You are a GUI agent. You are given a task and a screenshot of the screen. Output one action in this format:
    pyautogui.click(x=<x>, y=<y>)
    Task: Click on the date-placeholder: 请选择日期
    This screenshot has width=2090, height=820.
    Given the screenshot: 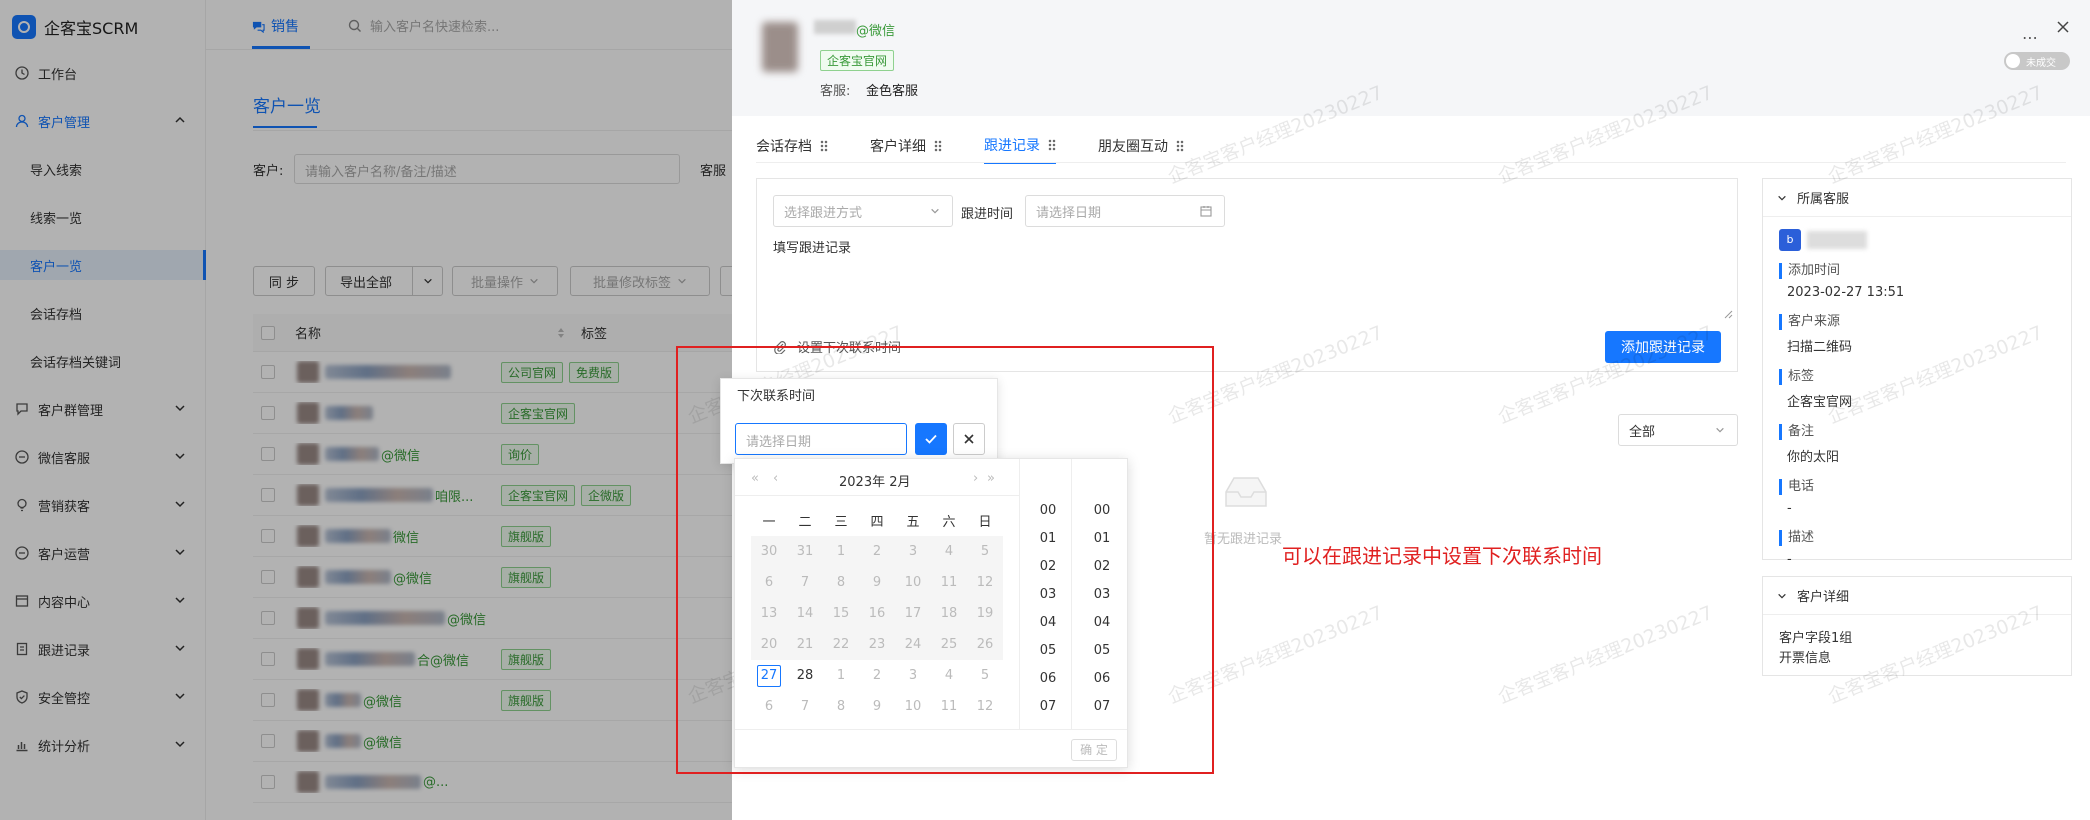 What is the action you would take?
    pyautogui.click(x=1069, y=213)
    